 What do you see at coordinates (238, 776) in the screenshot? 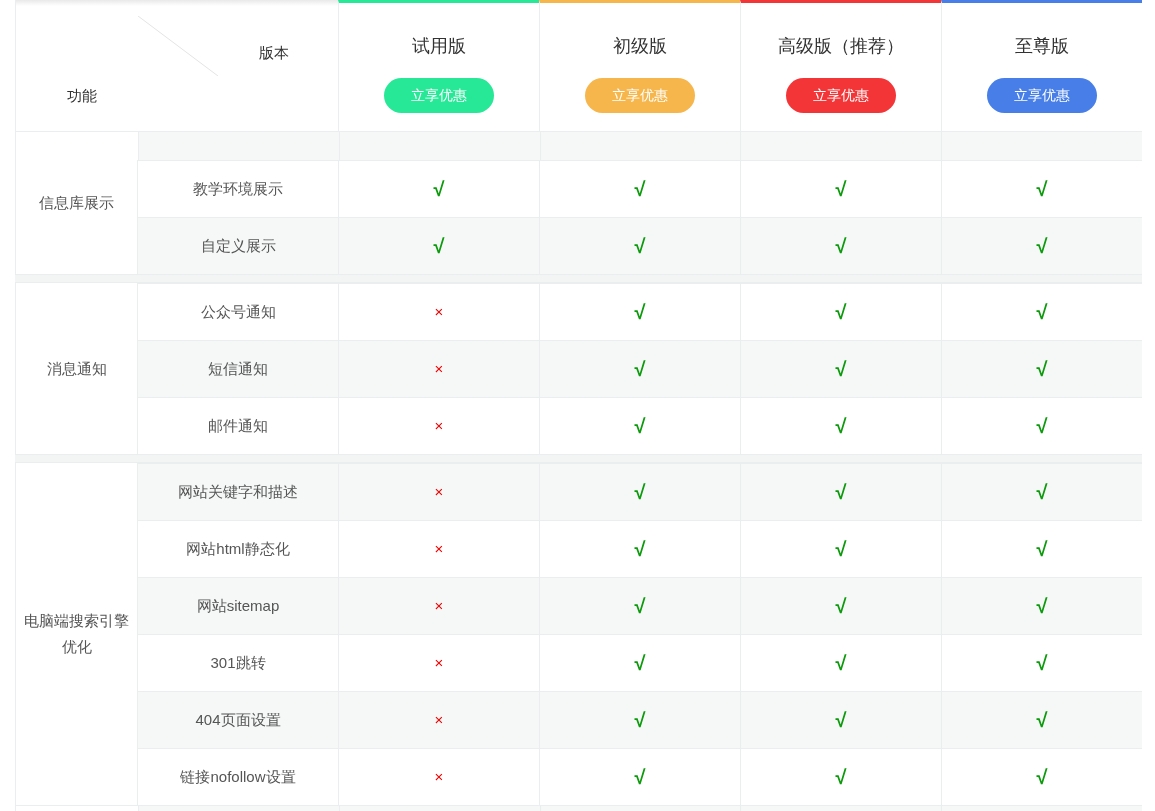
I see `feature-name: 链接nofollow设置` at bounding box center [238, 776].